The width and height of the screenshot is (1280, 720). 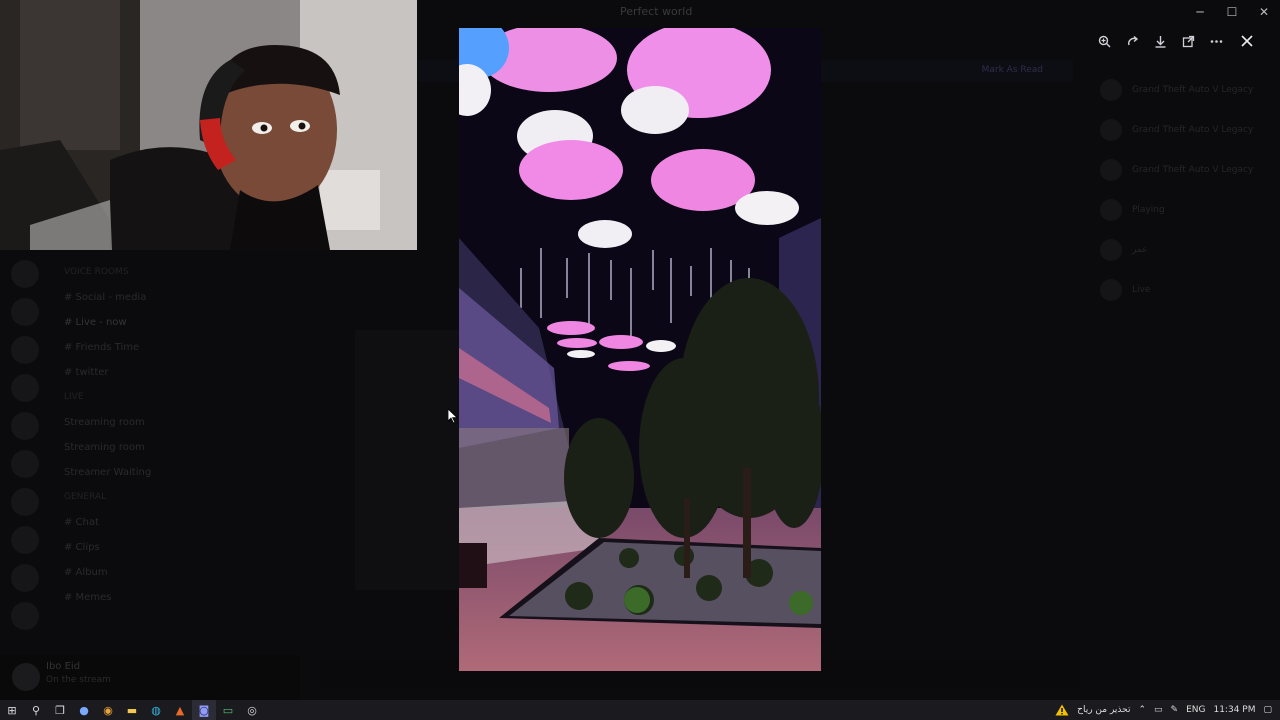 What do you see at coordinates (1104, 41) in the screenshot?
I see `zoom-in-icon` at bounding box center [1104, 41].